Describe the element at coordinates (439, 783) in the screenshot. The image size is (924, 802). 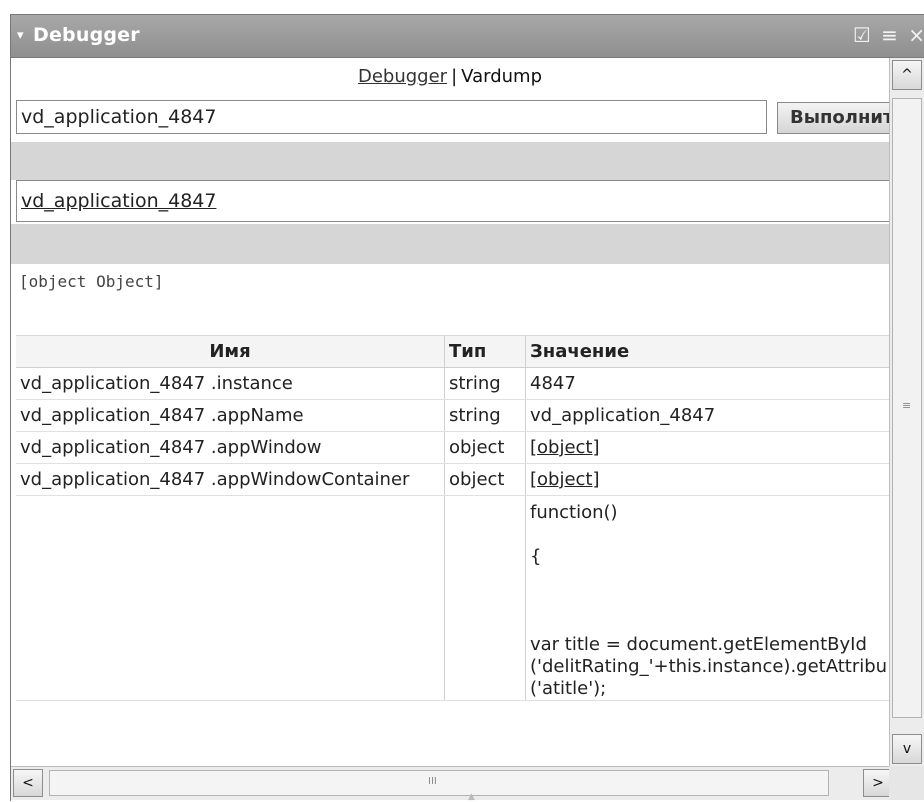
I see `horizontal-scroll-thumb: III` at that location.